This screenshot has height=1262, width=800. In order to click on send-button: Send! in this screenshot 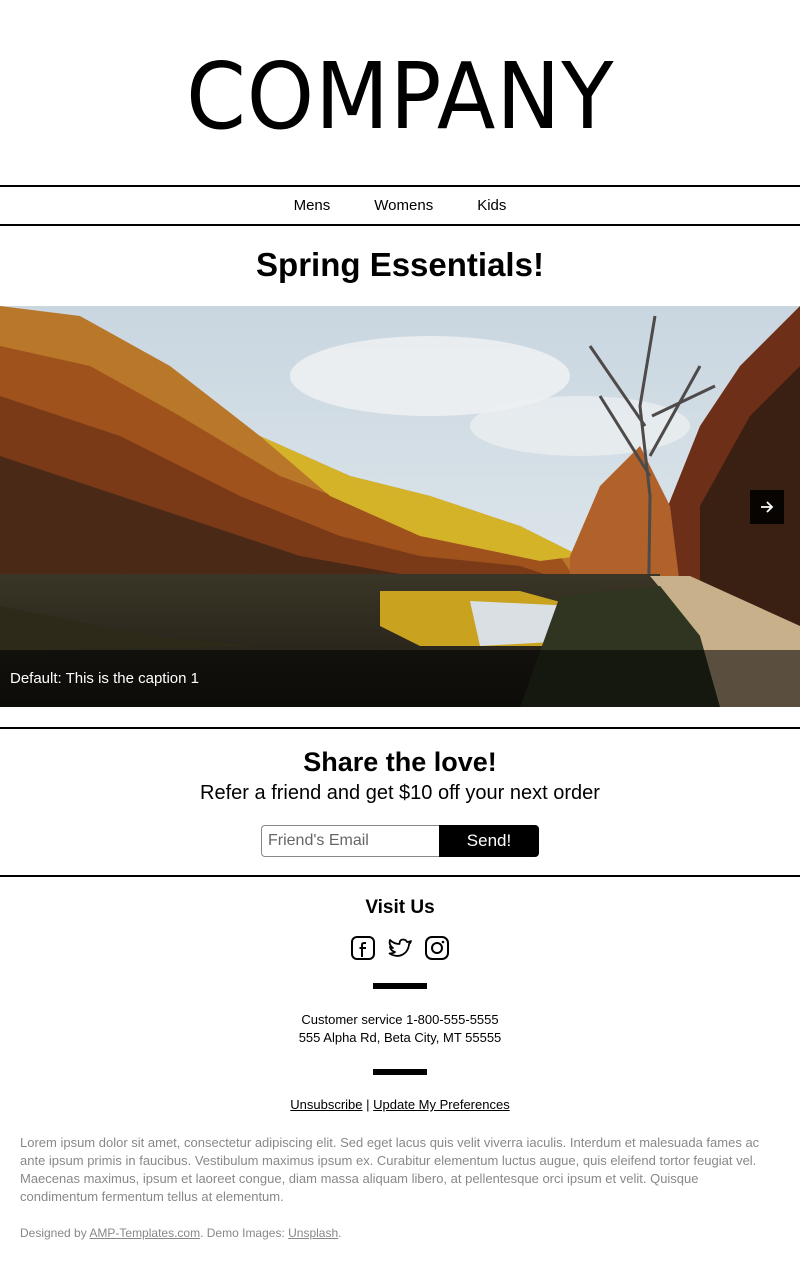, I will do `click(489, 841)`.